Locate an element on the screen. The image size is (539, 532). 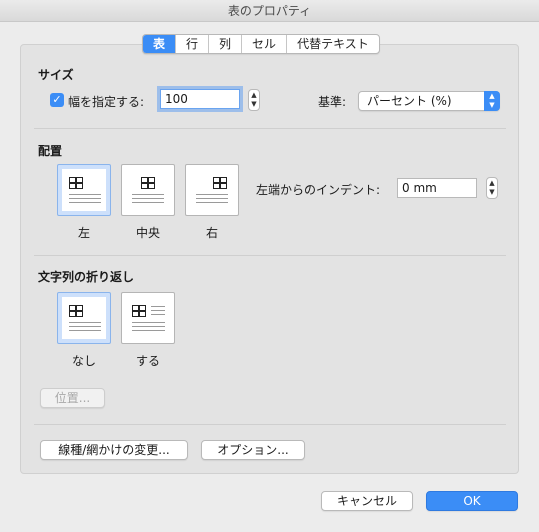
wrap-around-preview is located at coordinates (148, 318).